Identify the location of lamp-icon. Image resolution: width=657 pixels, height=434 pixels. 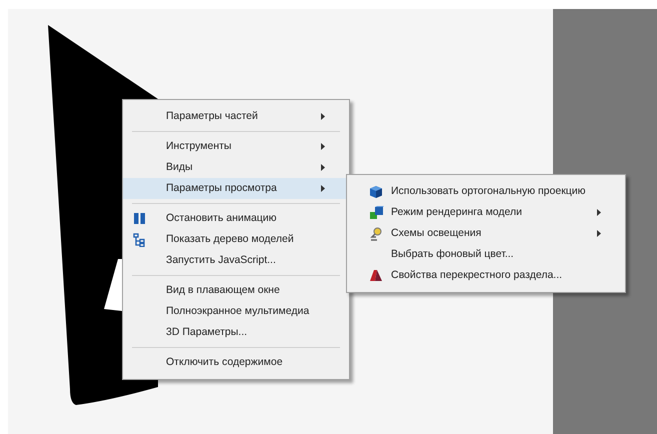
(376, 233).